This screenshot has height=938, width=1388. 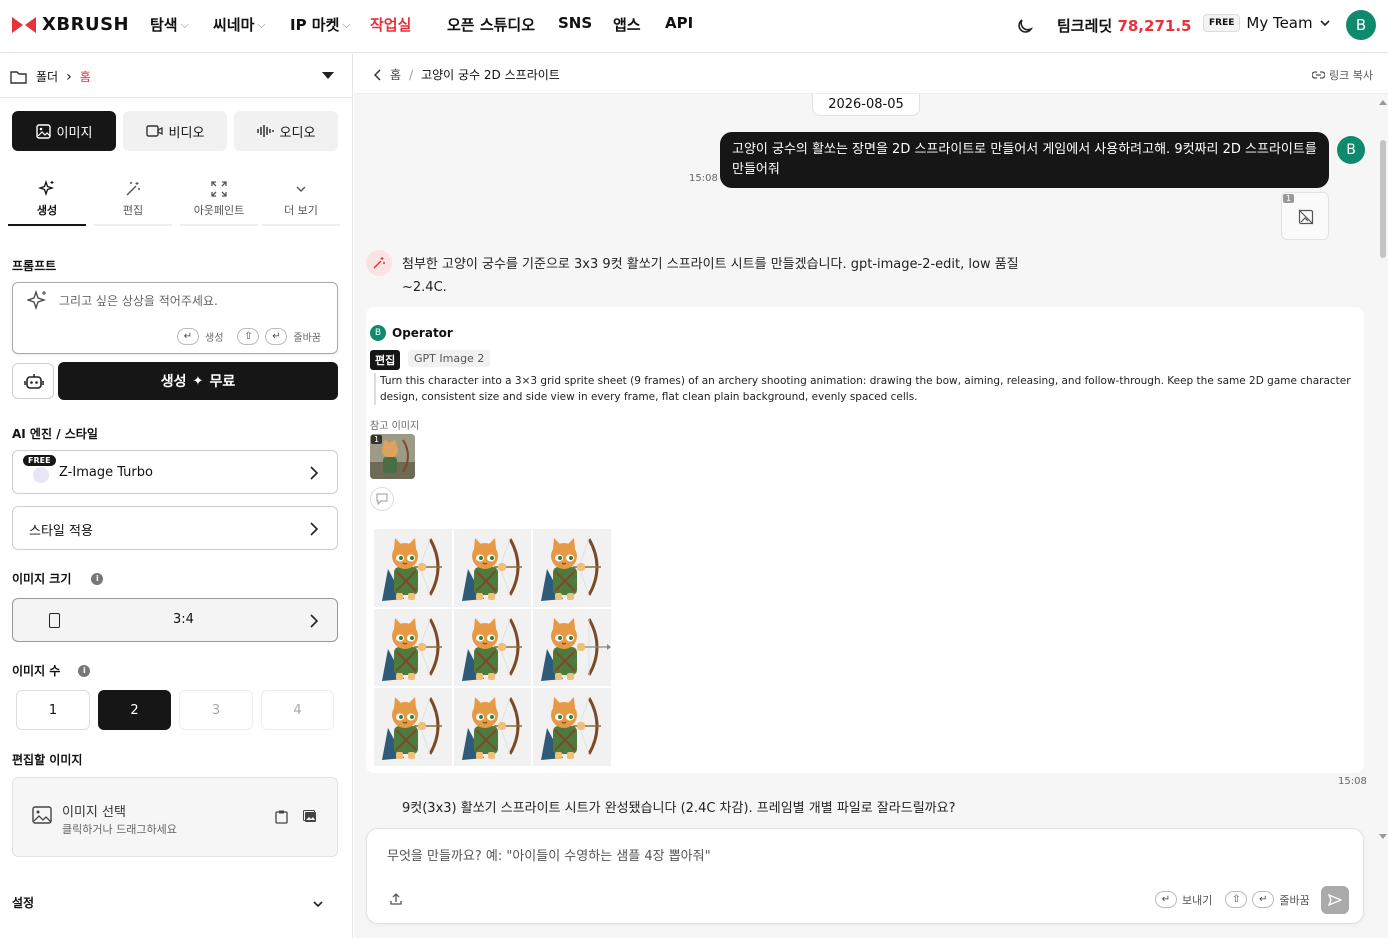 I want to click on nav-explore: 탐색 ⌵, so click(x=169, y=24).